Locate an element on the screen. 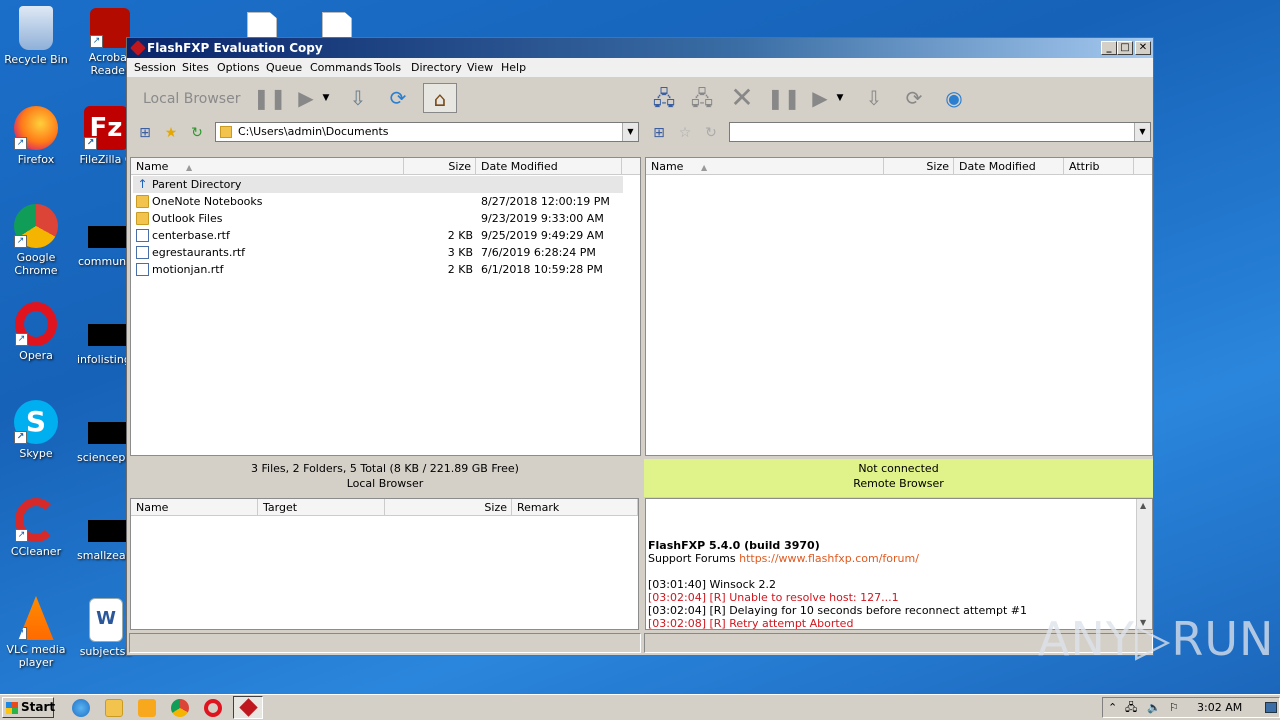 The image size is (1280, 720). support-forums-label: Support Forums is located at coordinates (692, 558).